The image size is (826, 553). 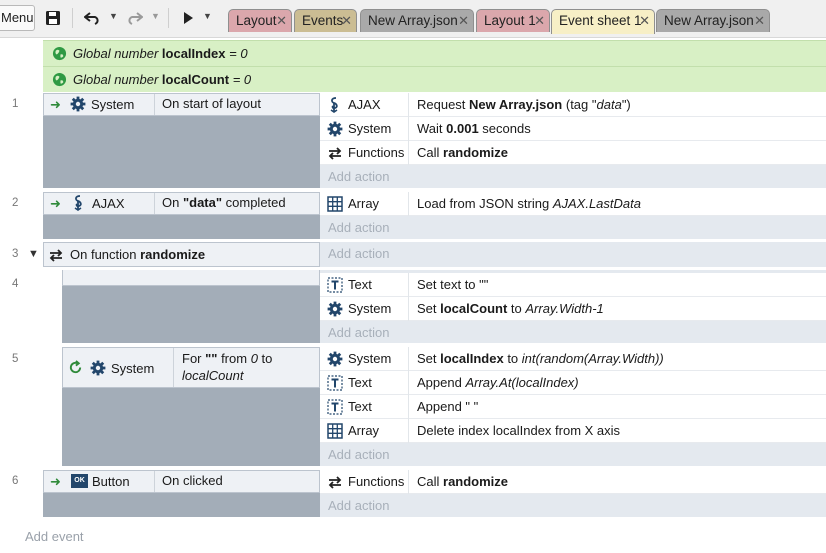 What do you see at coordinates (246, 367) in the screenshot?
I see `condition-description: For "" from 0 to localCount` at bounding box center [246, 367].